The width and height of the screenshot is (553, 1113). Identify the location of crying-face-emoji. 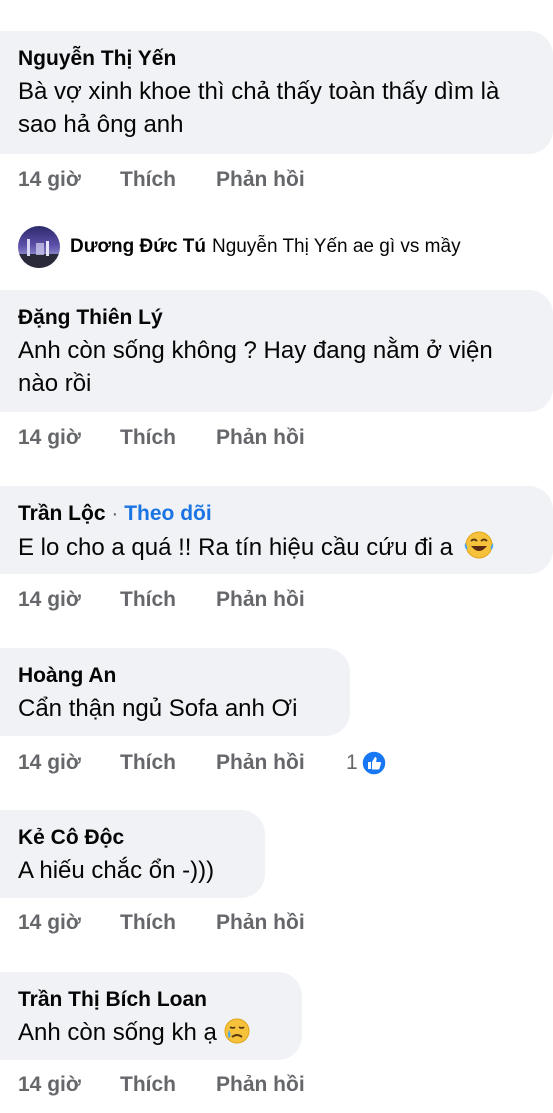
(237, 1031).